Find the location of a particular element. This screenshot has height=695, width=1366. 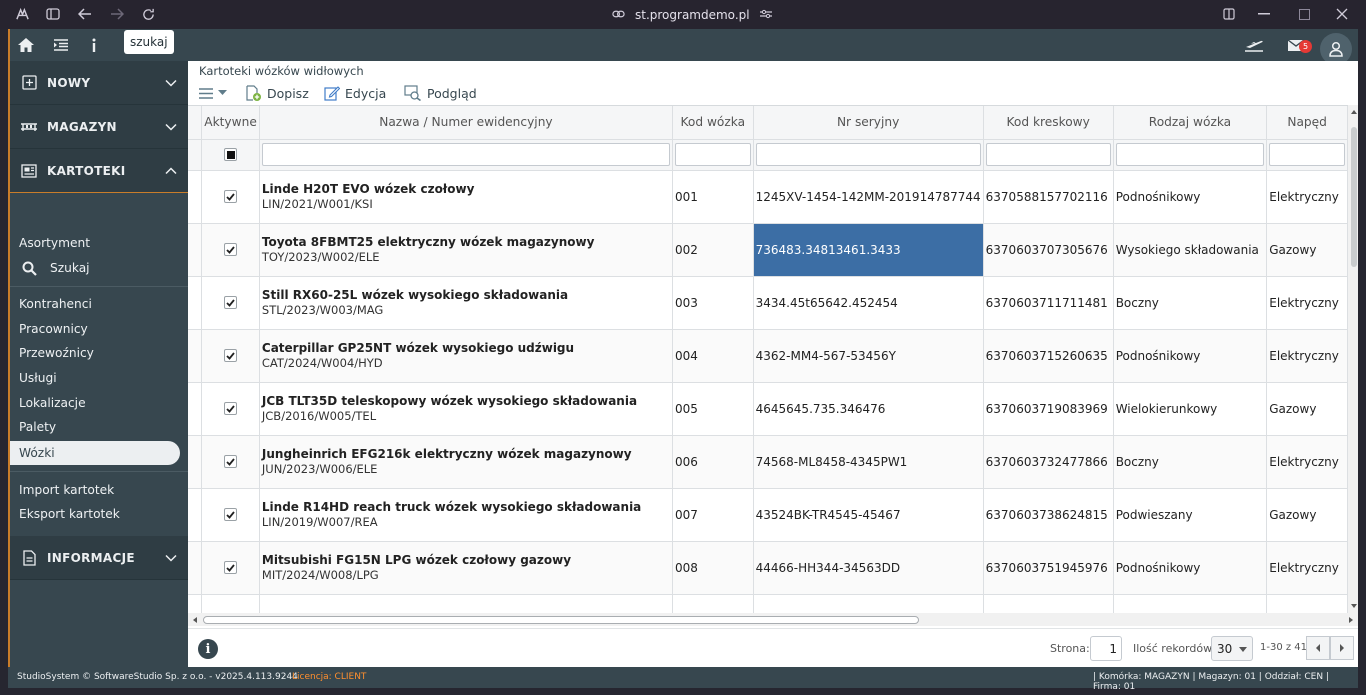

sidebar-section-informacje: INFORMACJE is located at coordinates (99, 558).